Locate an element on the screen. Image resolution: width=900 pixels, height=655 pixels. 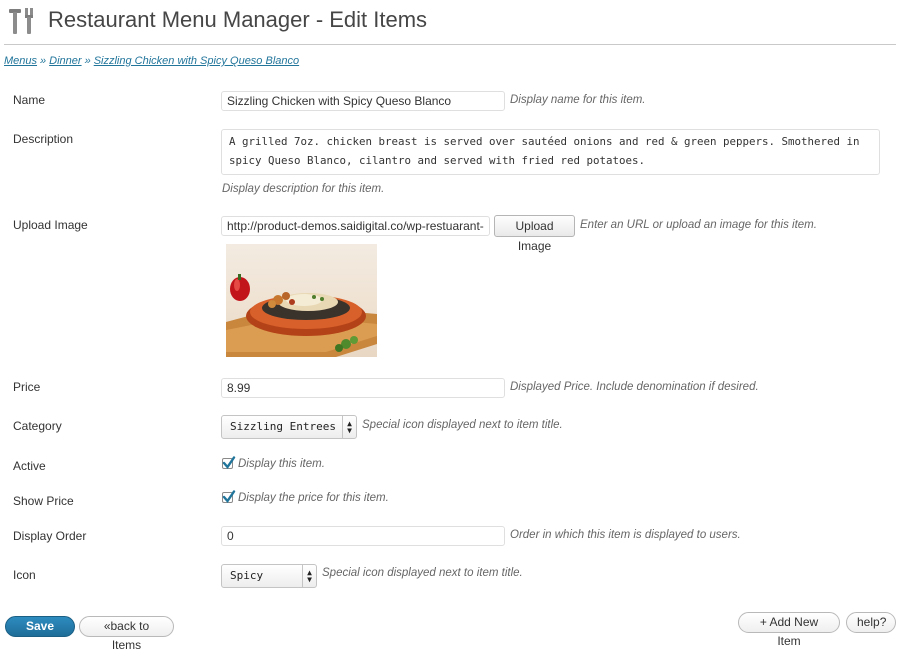
upload-image-button: Upload Image is located at coordinates (534, 234).